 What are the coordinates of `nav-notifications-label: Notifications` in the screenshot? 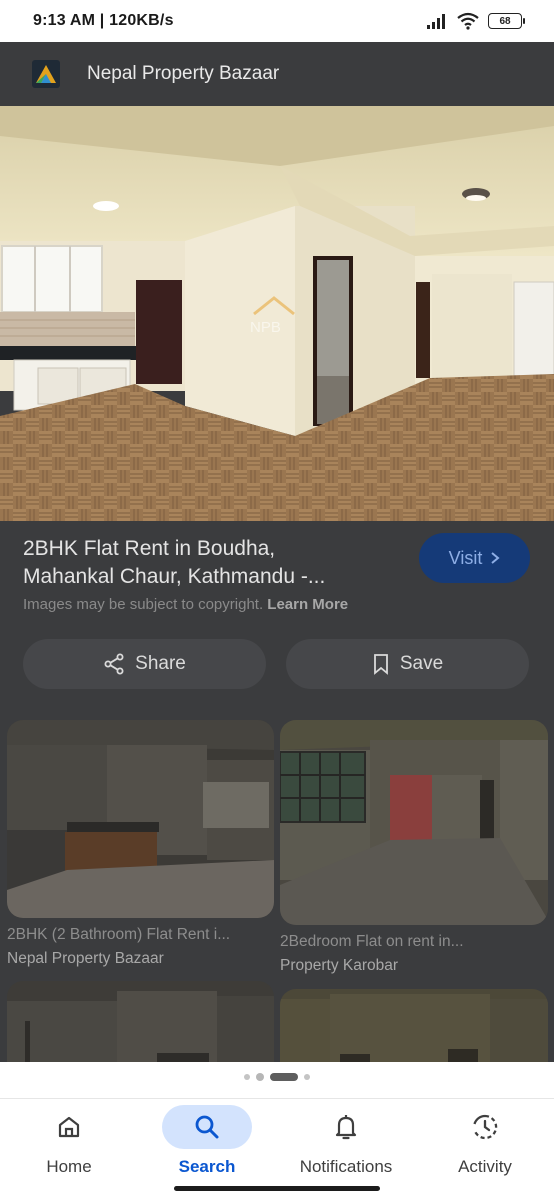 It's located at (346, 1166).